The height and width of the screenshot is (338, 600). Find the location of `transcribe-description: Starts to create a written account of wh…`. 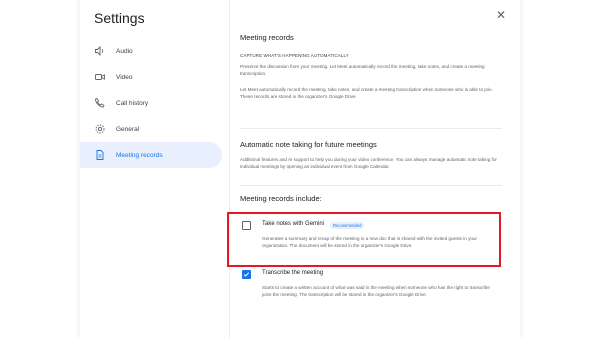

transcribe-description: Starts to create a written account of wh… is located at coordinates (376, 291).